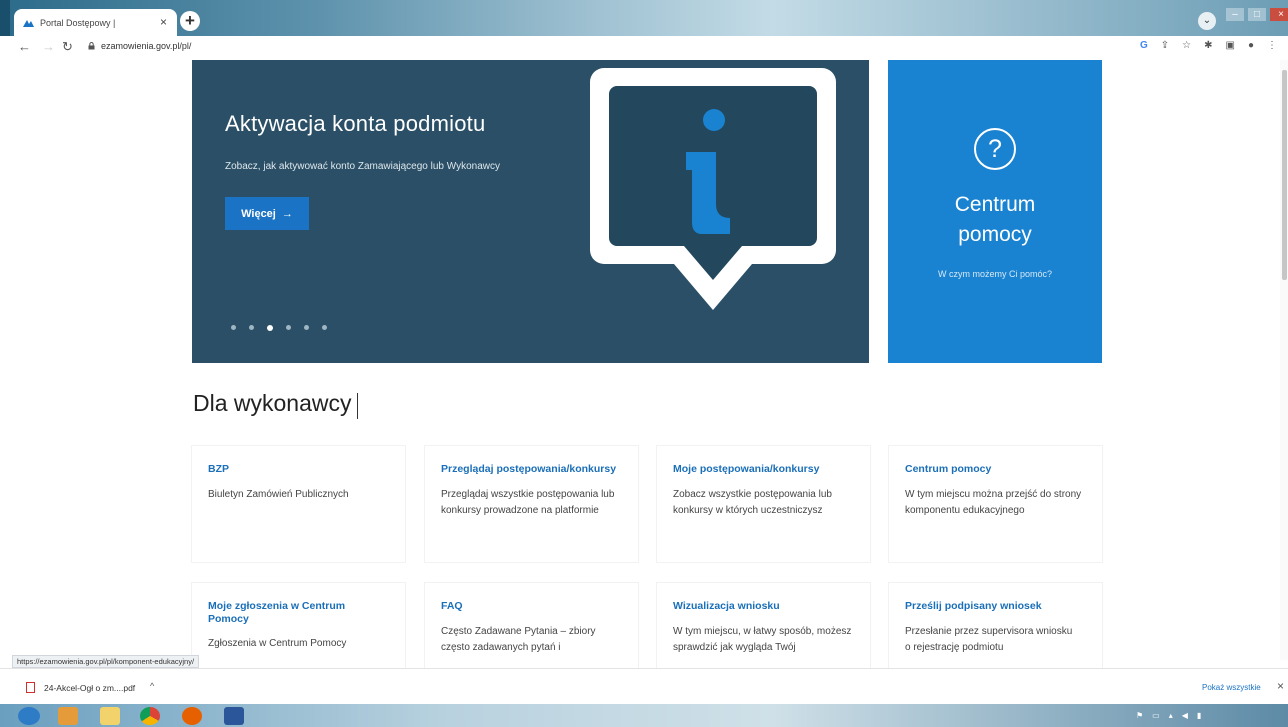 This screenshot has width=1288, height=727. What do you see at coordinates (29, 716) in the screenshot?
I see `start-button-icon` at bounding box center [29, 716].